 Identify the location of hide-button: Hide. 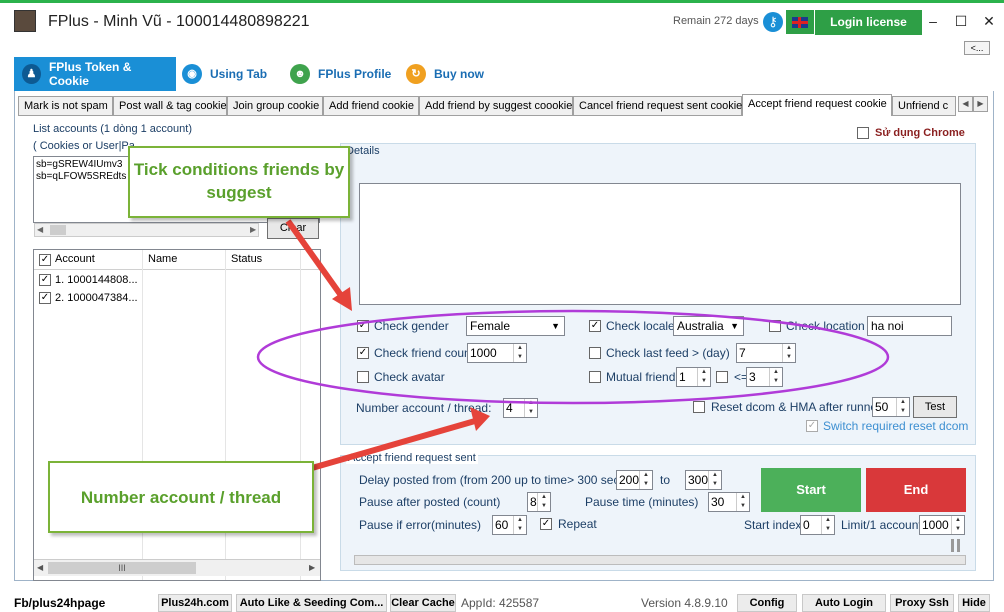
(974, 603).